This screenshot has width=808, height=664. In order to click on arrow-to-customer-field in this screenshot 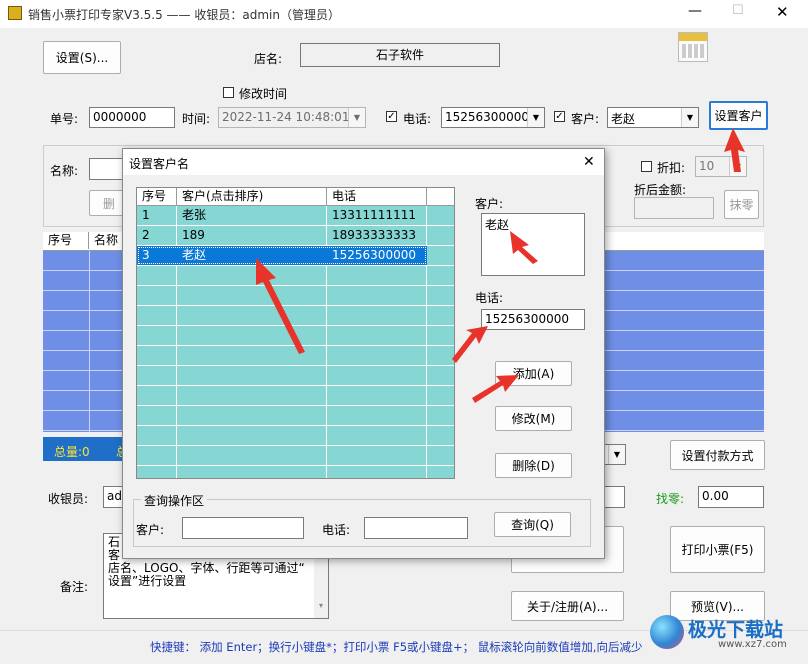, I will do `click(524, 247)`.